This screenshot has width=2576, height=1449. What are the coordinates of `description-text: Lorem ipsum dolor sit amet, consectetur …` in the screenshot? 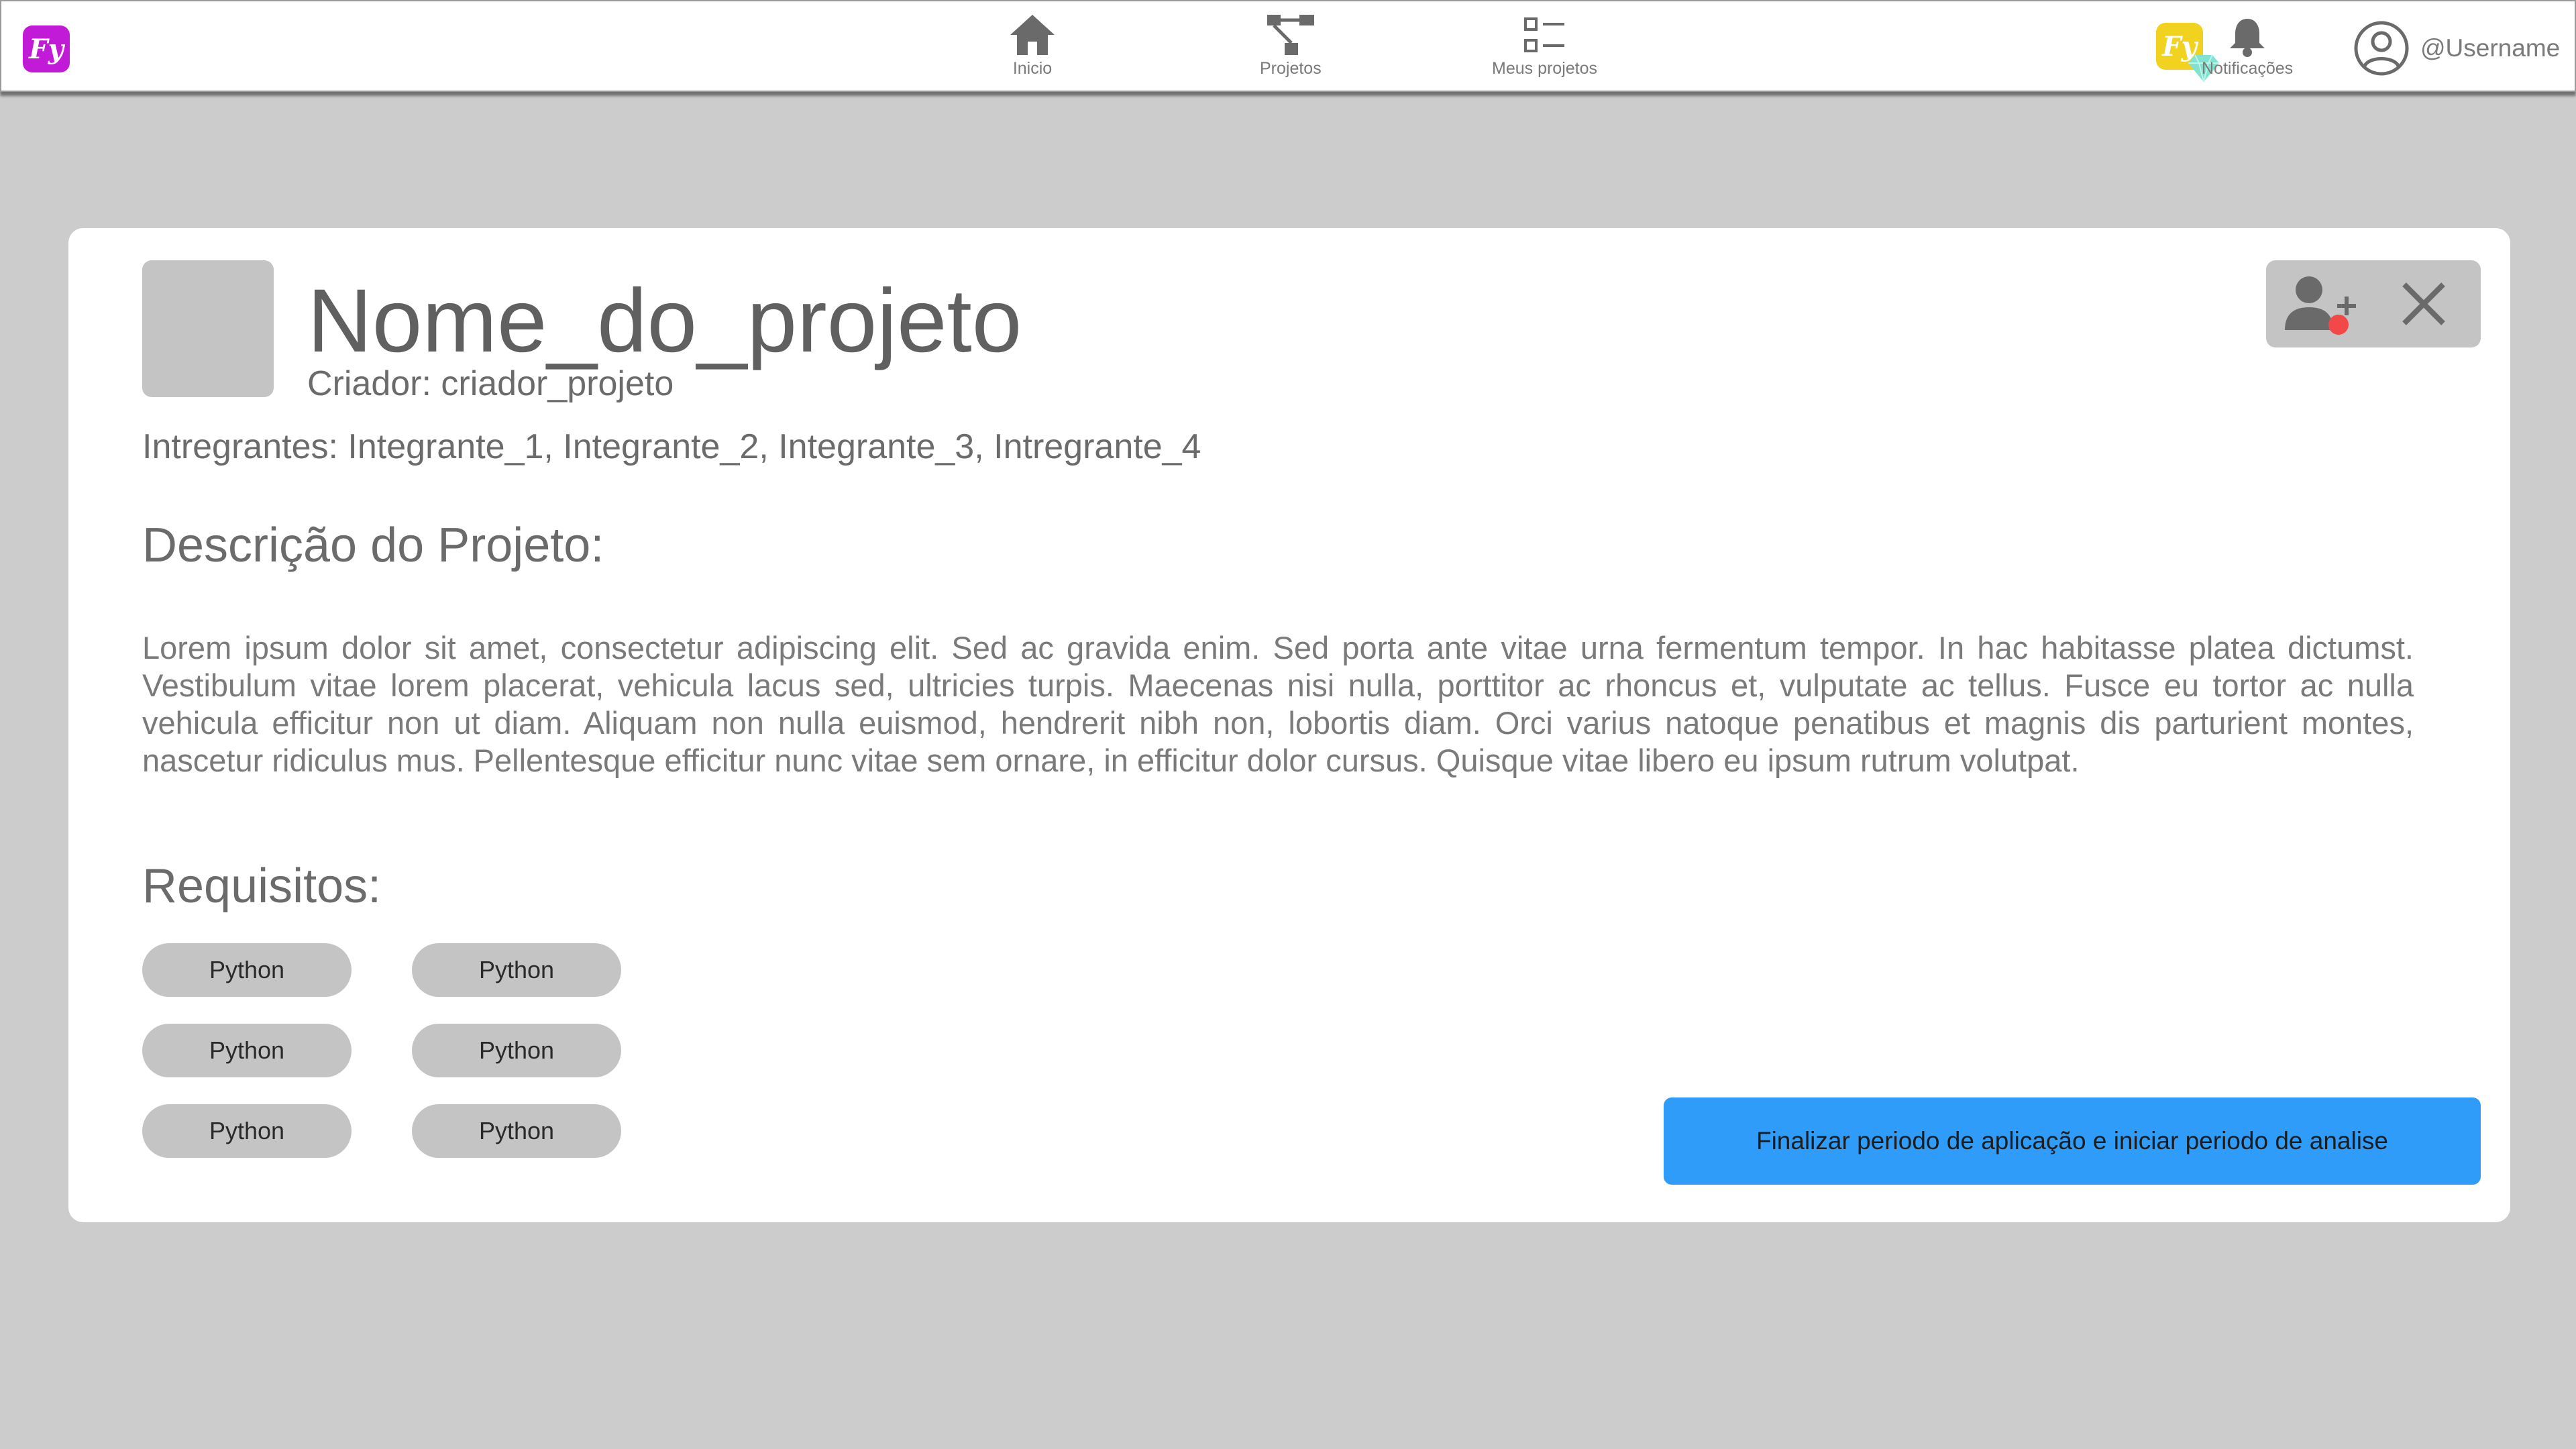 It's located at (1278, 704).